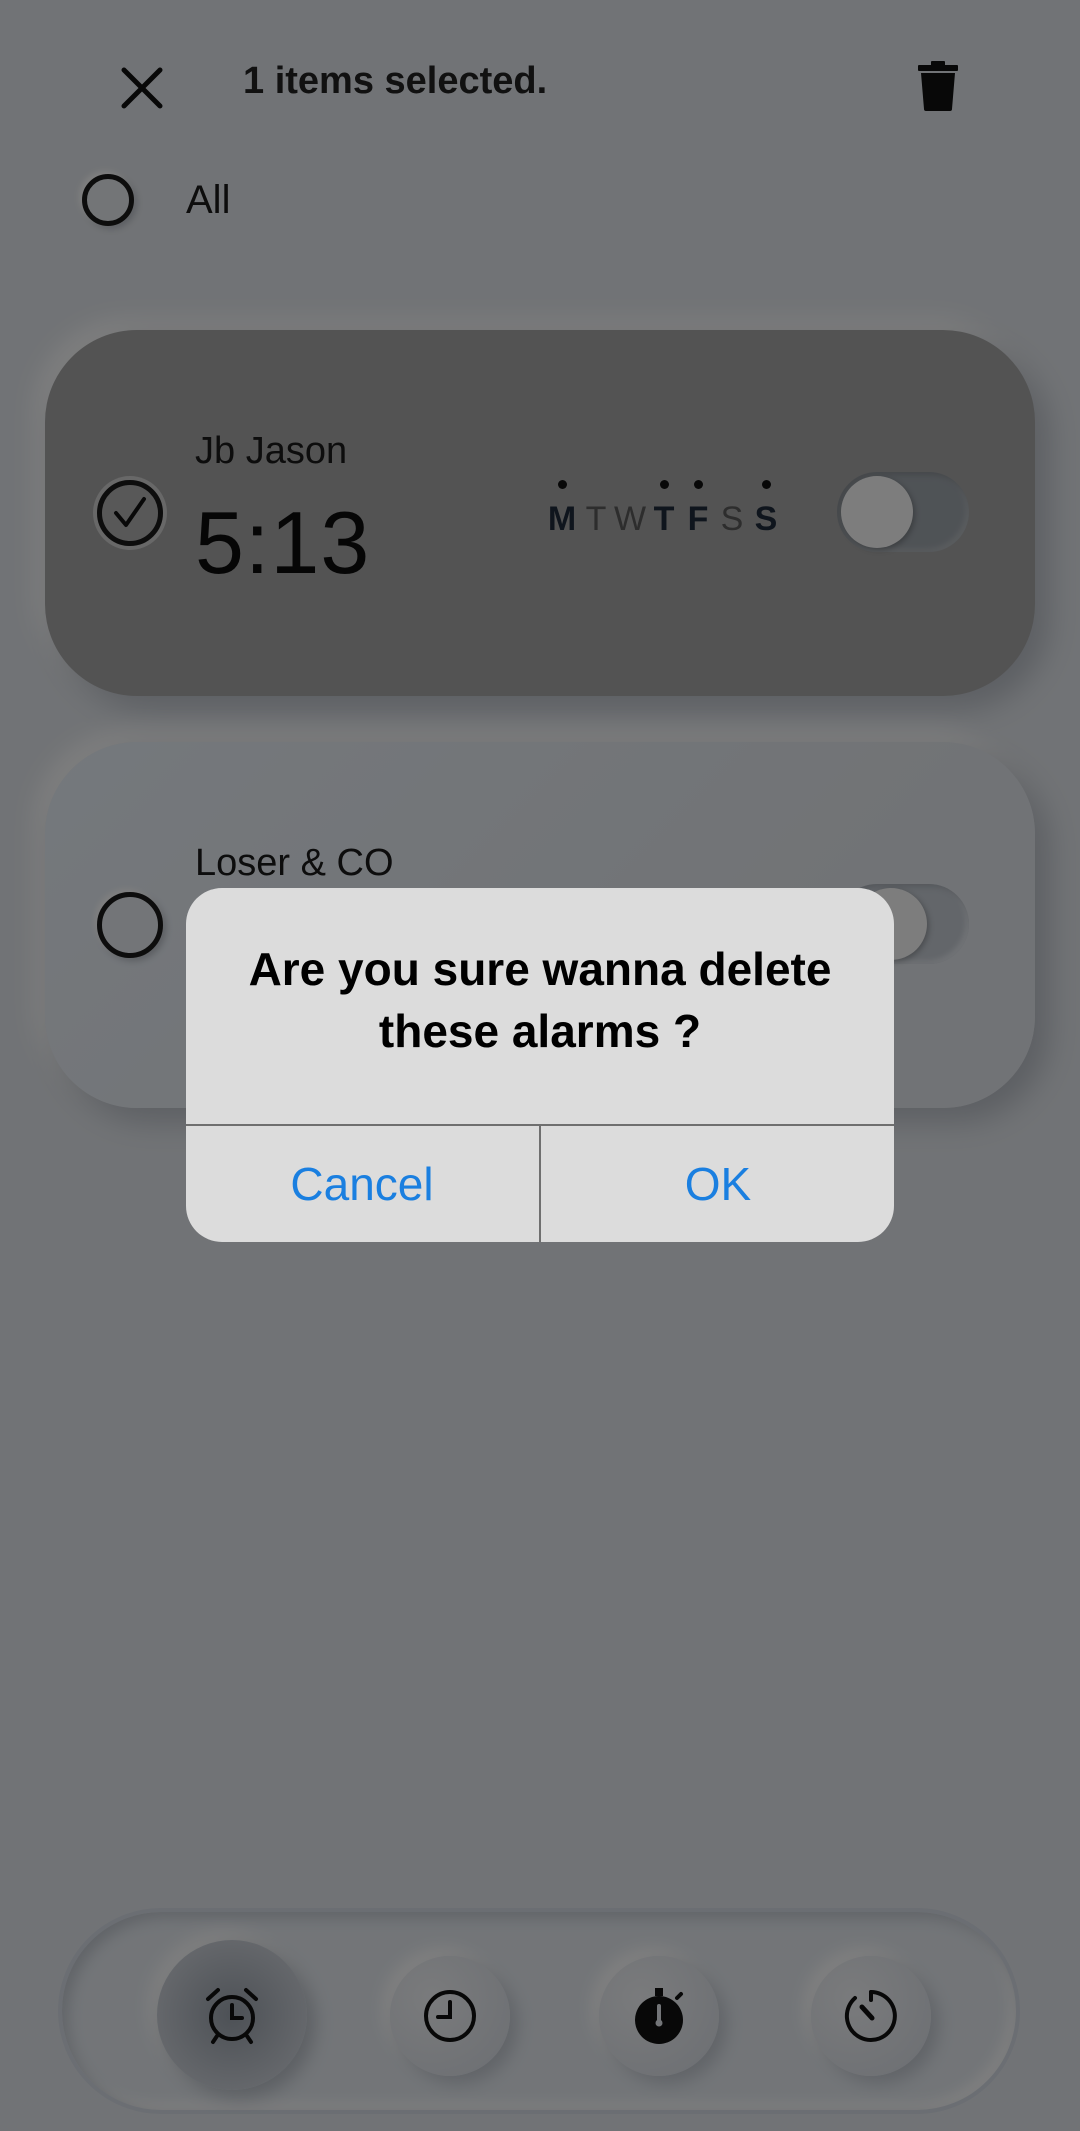 Image resolution: width=1080 pixels, height=2131 pixels. Describe the element at coordinates (362, 1184) in the screenshot. I see `cancel-button: Cancel` at that location.